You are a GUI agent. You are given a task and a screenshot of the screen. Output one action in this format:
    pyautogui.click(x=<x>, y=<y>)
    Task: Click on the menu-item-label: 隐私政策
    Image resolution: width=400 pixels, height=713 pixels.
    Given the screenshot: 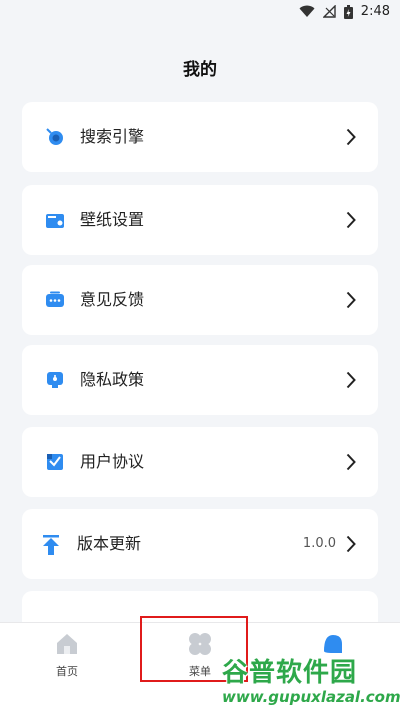 What is the action you would take?
    pyautogui.click(x=112, y=379)
    